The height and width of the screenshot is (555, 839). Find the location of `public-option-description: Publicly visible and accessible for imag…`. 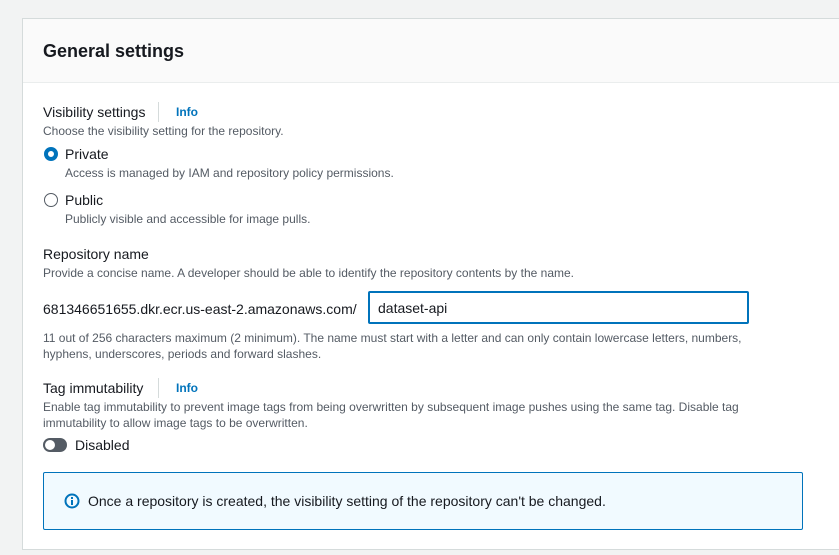

public-option-description: Publicly visible and accessible for imag… is located at coordinates (188, 219).